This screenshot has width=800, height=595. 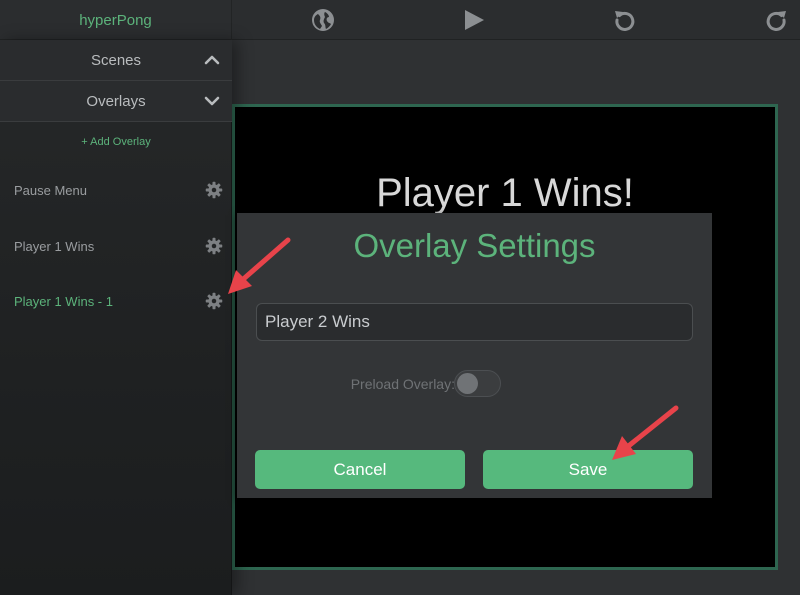 What do you see at coordinates (212, 60) in the screenshot?
I see `chevron-up-icon` at bounding box center [212, 60].